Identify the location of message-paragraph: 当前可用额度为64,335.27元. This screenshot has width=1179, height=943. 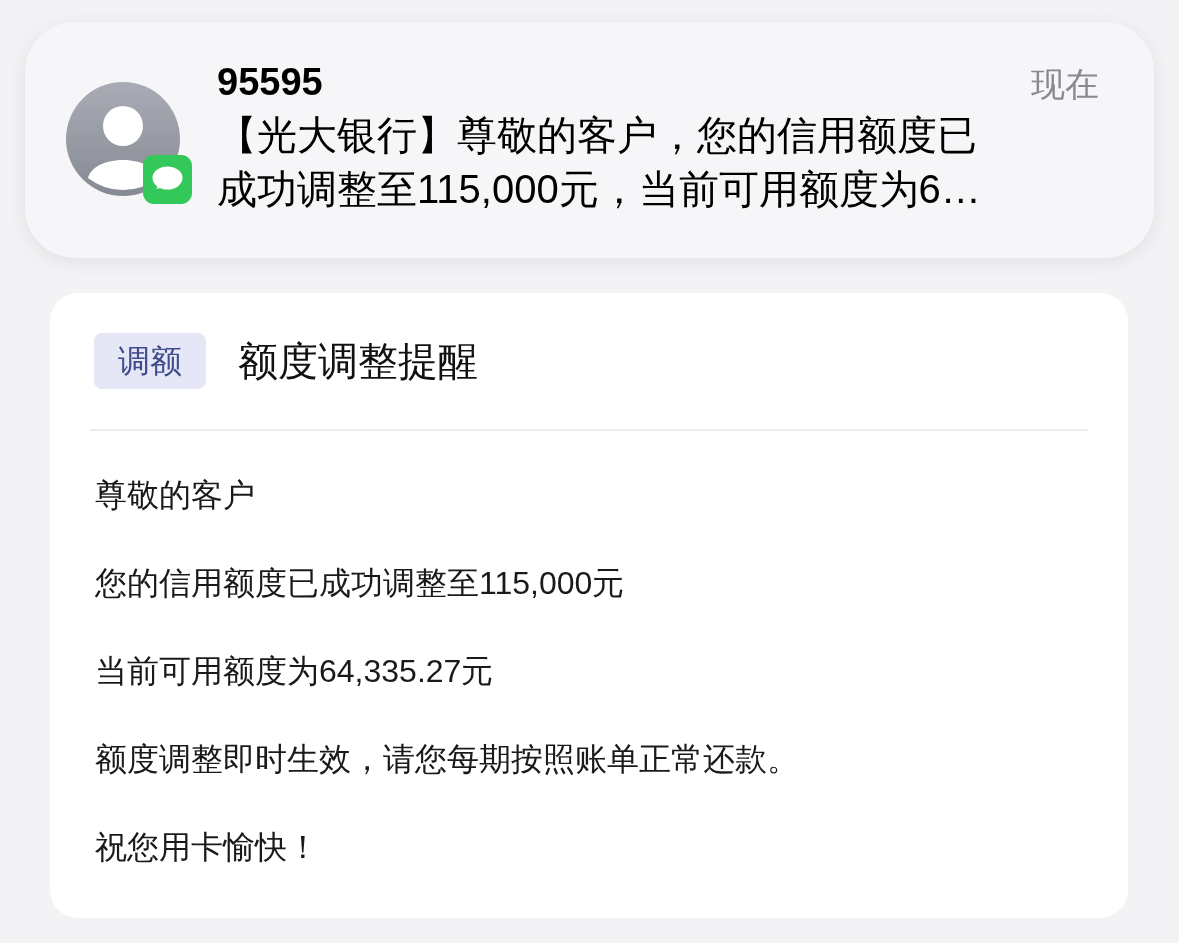
(295, 671).